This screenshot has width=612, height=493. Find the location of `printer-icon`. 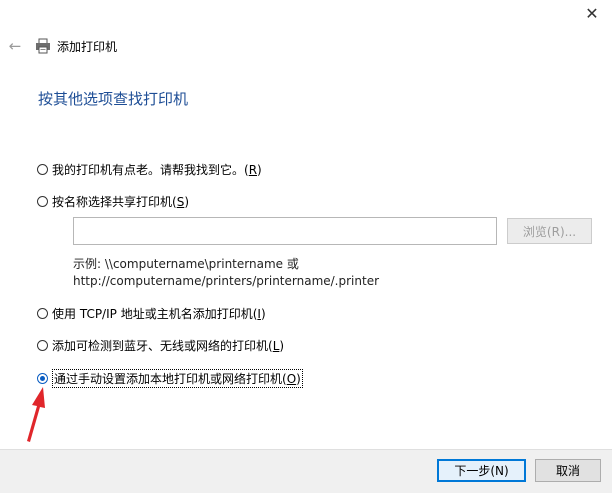

printer-icon is located at coordinates (43, 46).